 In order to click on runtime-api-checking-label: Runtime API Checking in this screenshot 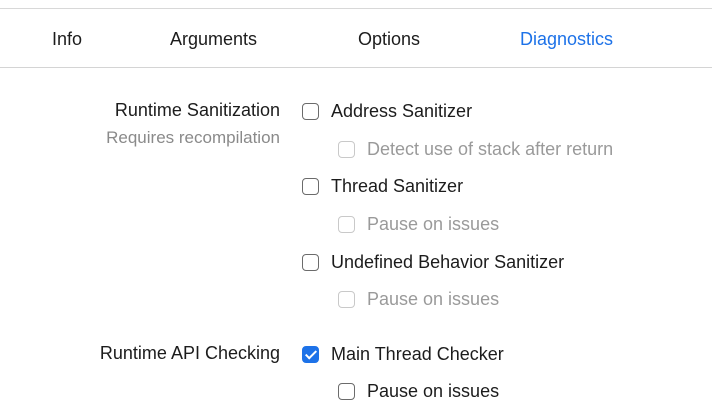, I will do `click(189, 353)`.